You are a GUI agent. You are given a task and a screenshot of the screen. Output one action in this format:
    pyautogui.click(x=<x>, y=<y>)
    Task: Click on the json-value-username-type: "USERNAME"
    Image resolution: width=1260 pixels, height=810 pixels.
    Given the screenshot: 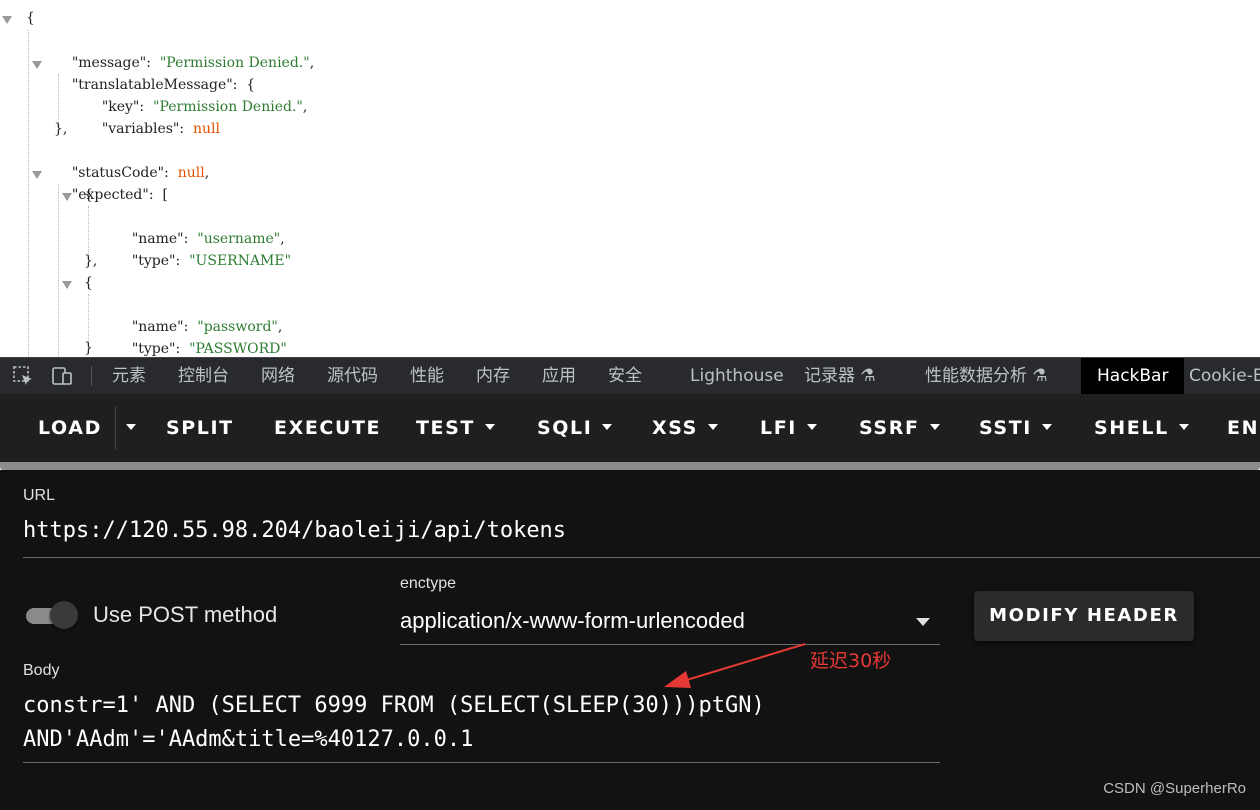 What is the action you would take?
    pyautogui.click(x=240, y=261)
    